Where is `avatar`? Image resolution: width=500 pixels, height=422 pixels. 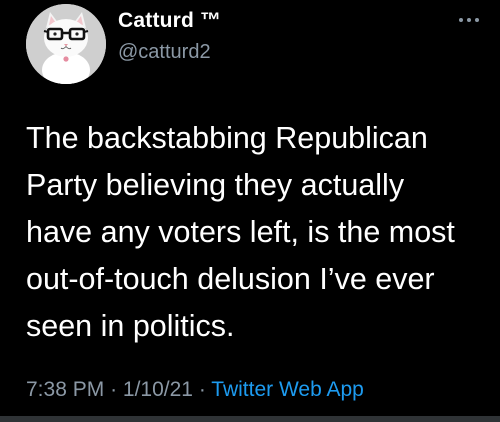
avatar is located at coordinates (66, 44).